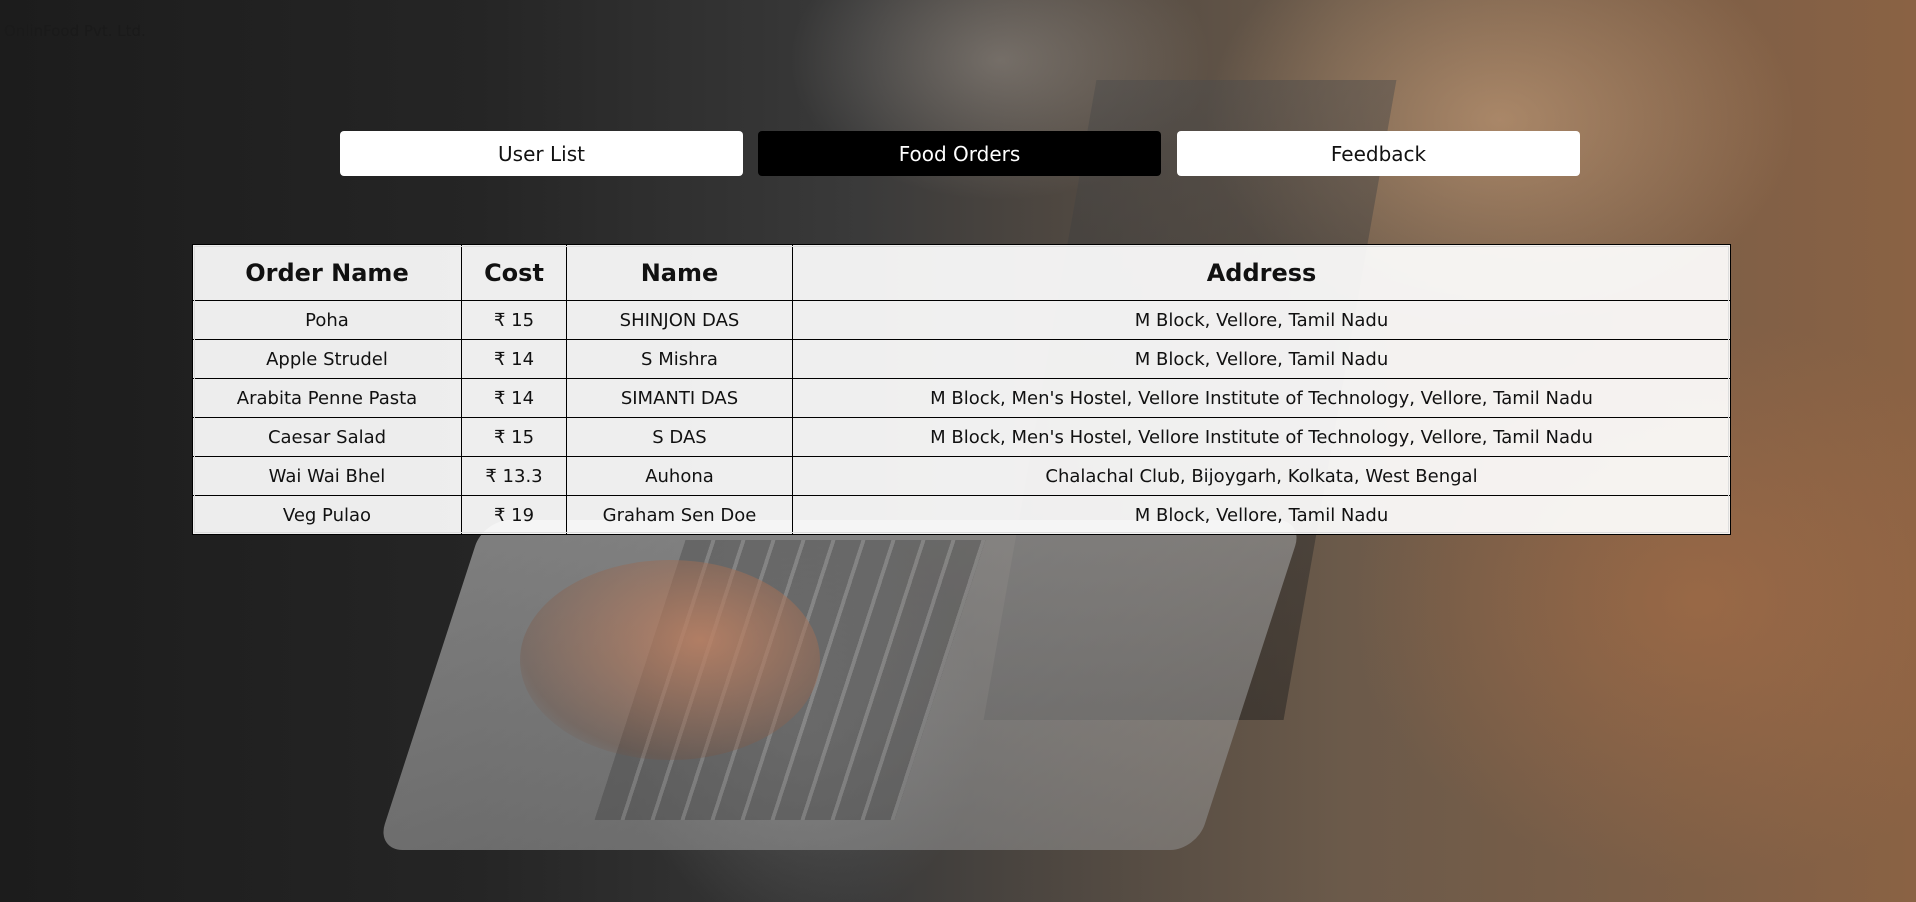 This screenshot has width=1916, height=902. I want to click on cell-cost: ₹ 19, so click(514, 515).